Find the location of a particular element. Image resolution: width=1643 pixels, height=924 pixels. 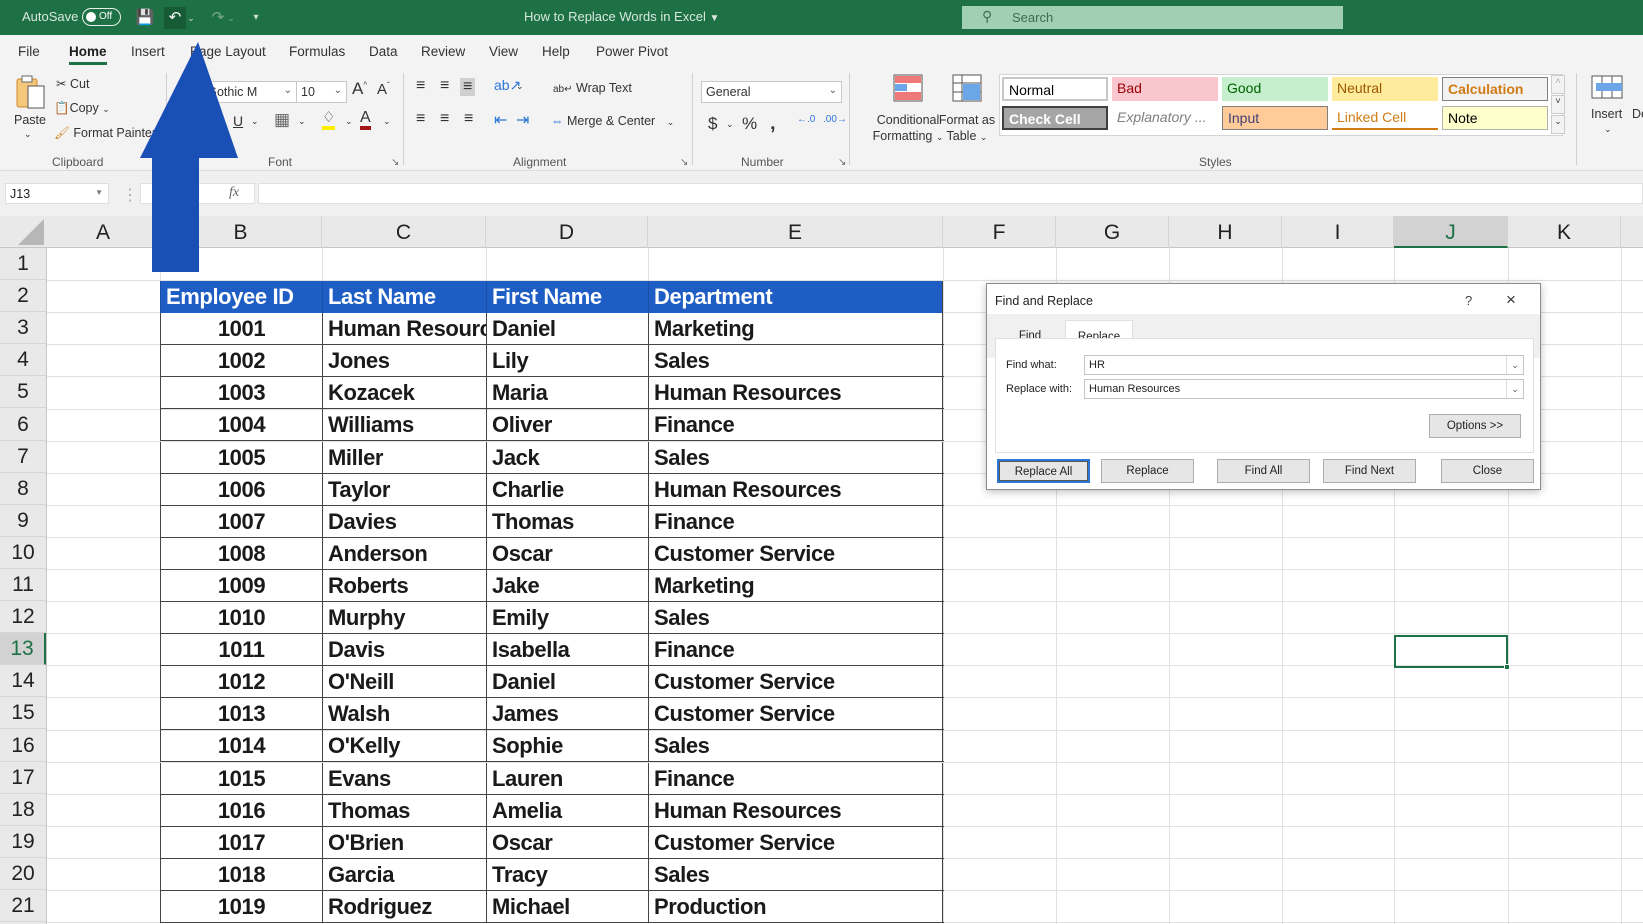

column-header-j: J is located at coordinates (1451, 232).